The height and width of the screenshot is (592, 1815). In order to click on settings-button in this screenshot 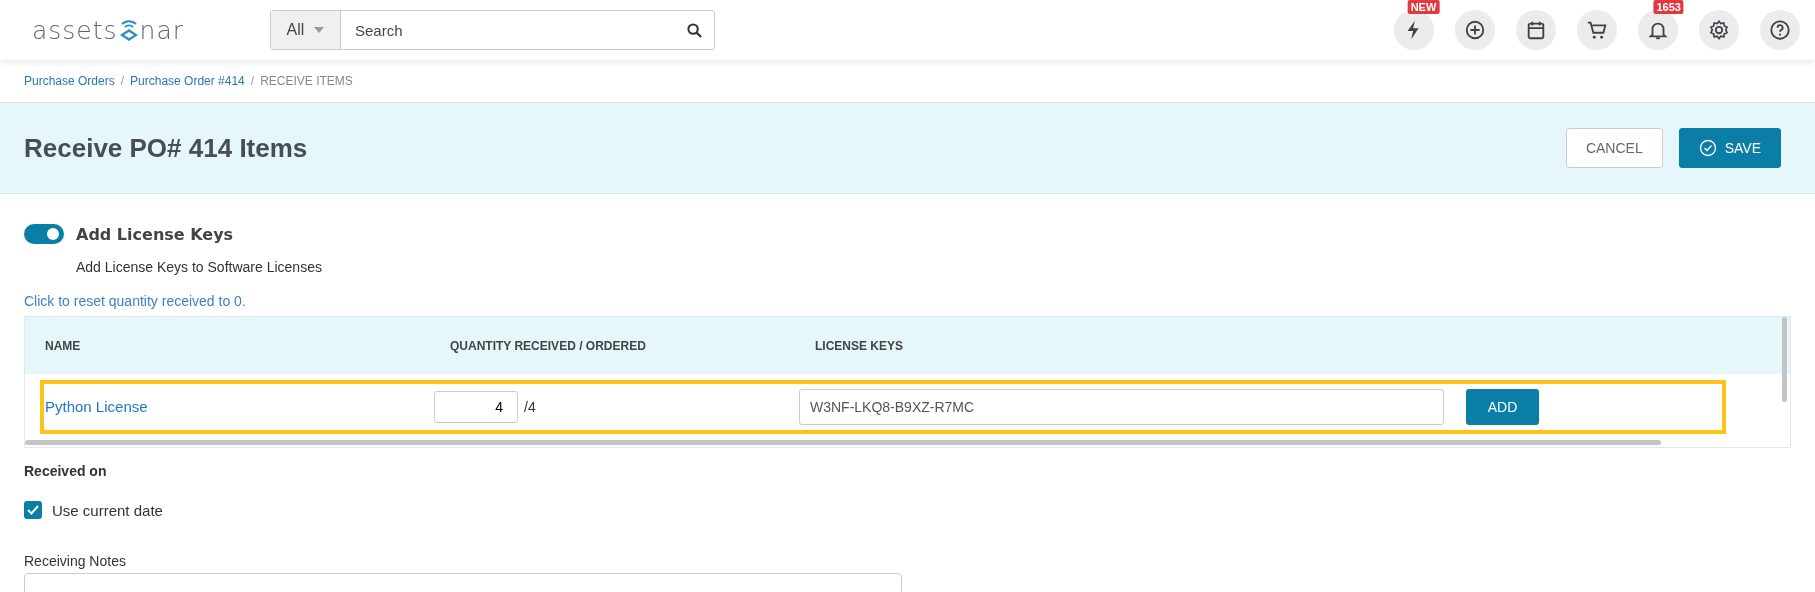, I will do `click(1719, 30)`.